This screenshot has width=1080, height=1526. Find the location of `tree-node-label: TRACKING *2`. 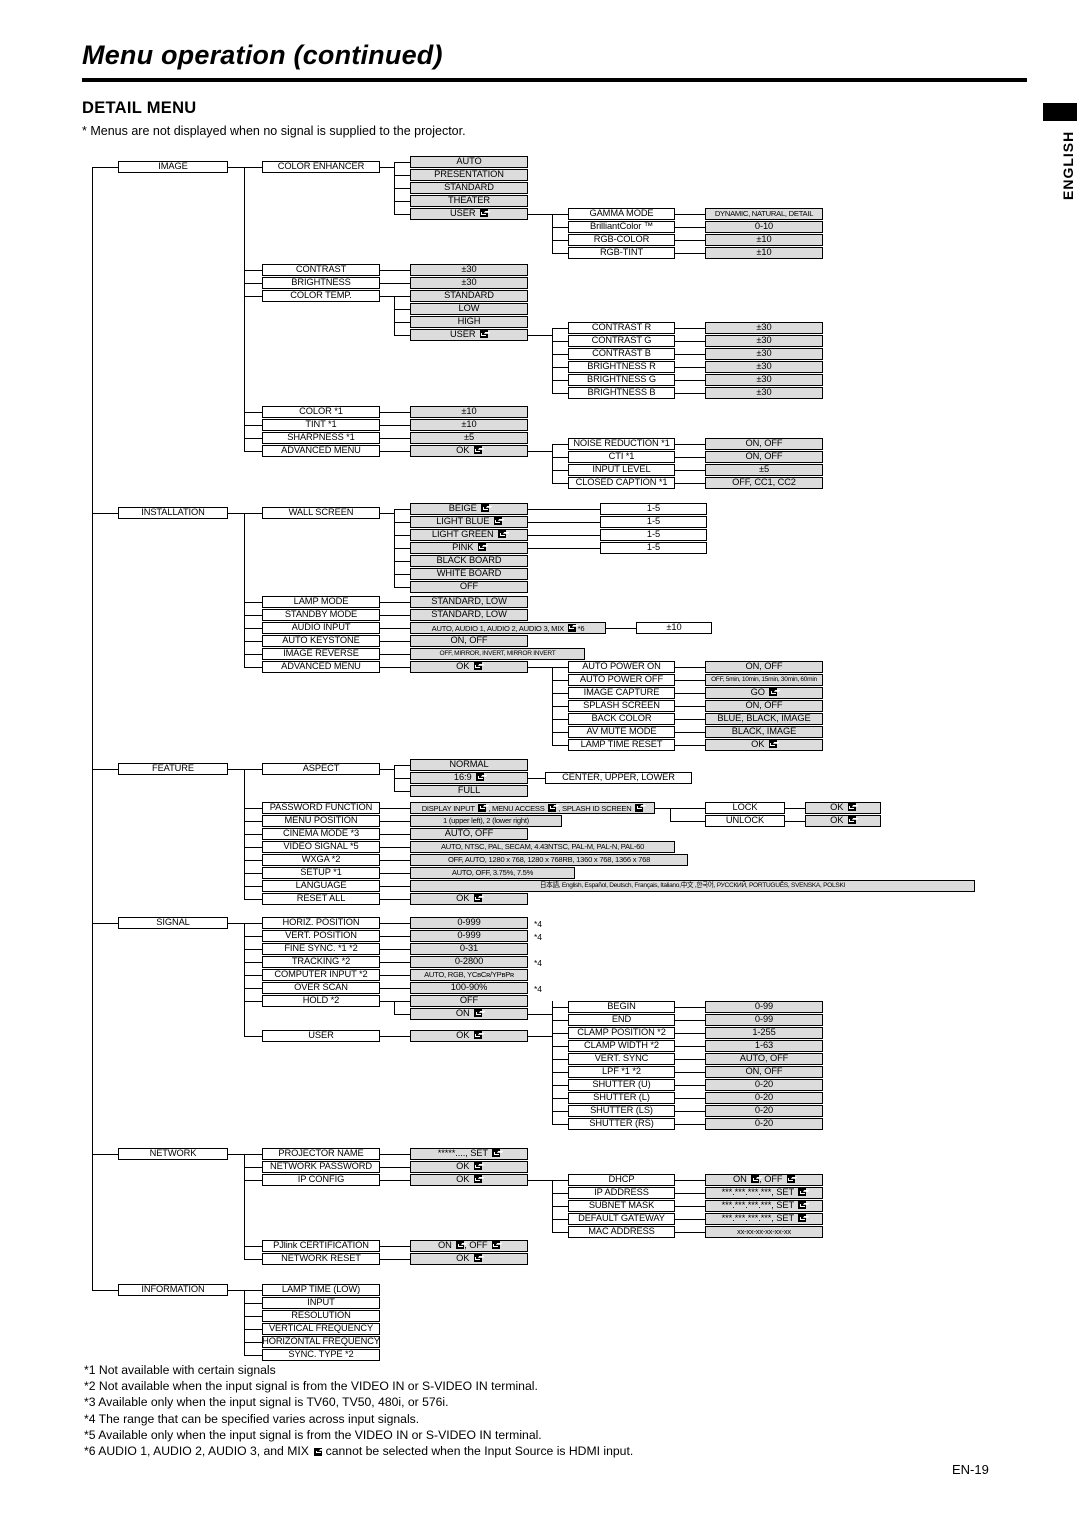

tree-node-label: TRACKING *2 is located at coordinates (321, 961).